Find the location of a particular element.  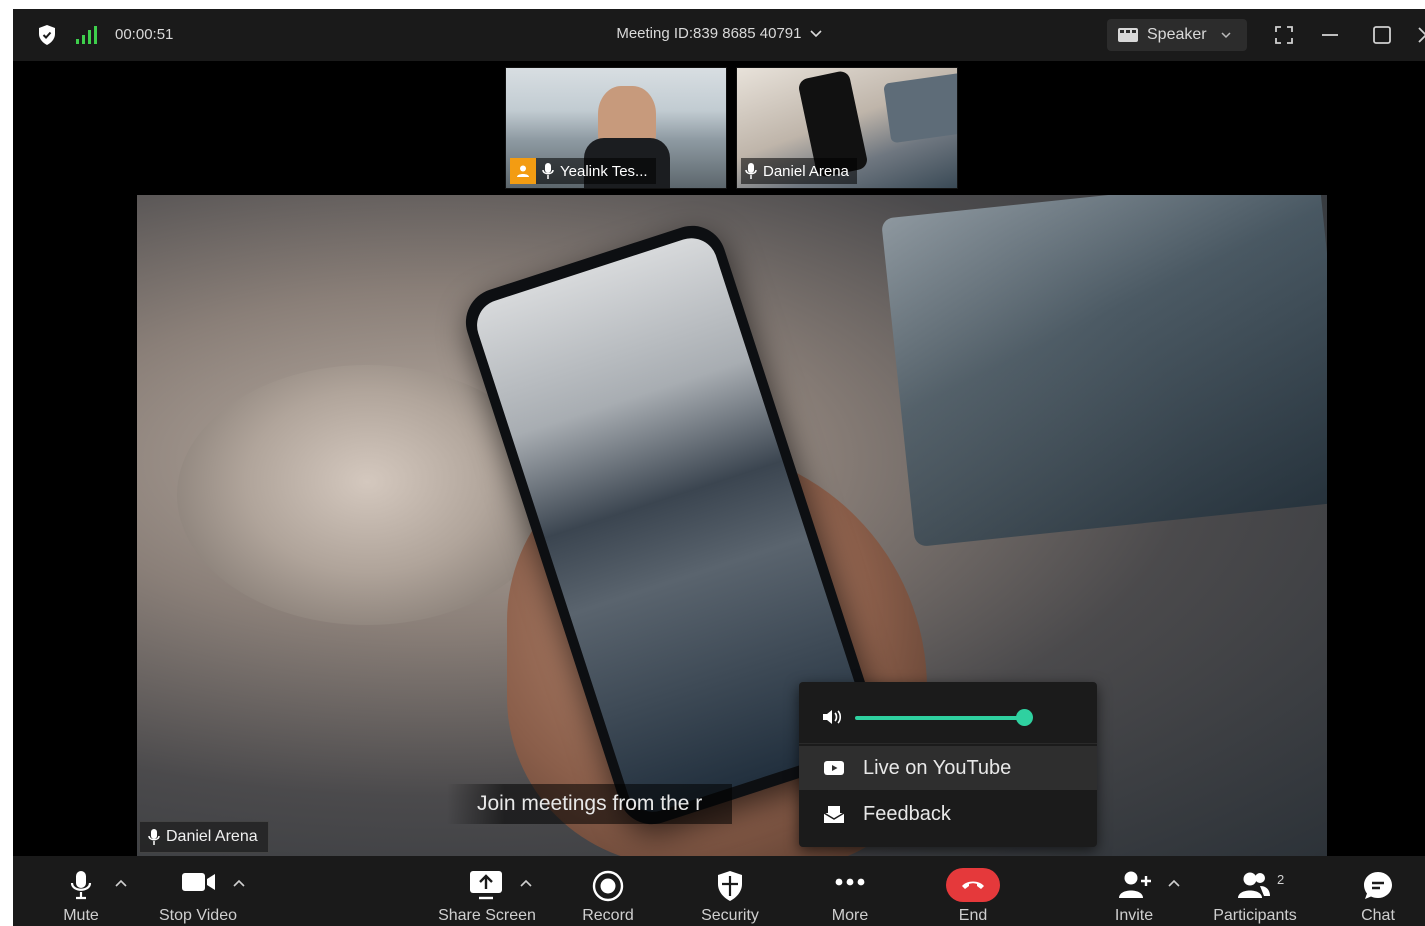

end-button-shape is located at coordinates (973, 885).